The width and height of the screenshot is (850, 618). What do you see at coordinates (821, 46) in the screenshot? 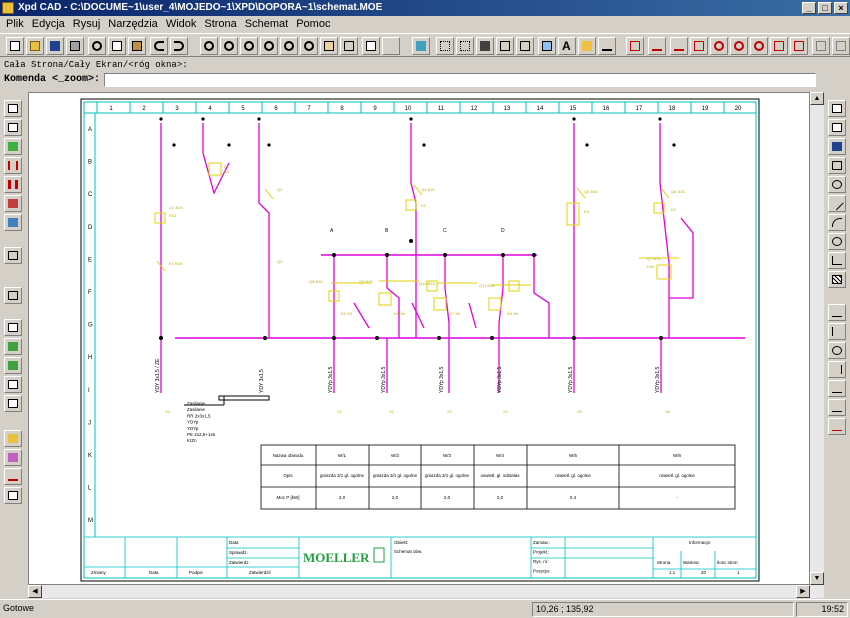
I see `snap-none-icon` at bounding box center [821, 46].